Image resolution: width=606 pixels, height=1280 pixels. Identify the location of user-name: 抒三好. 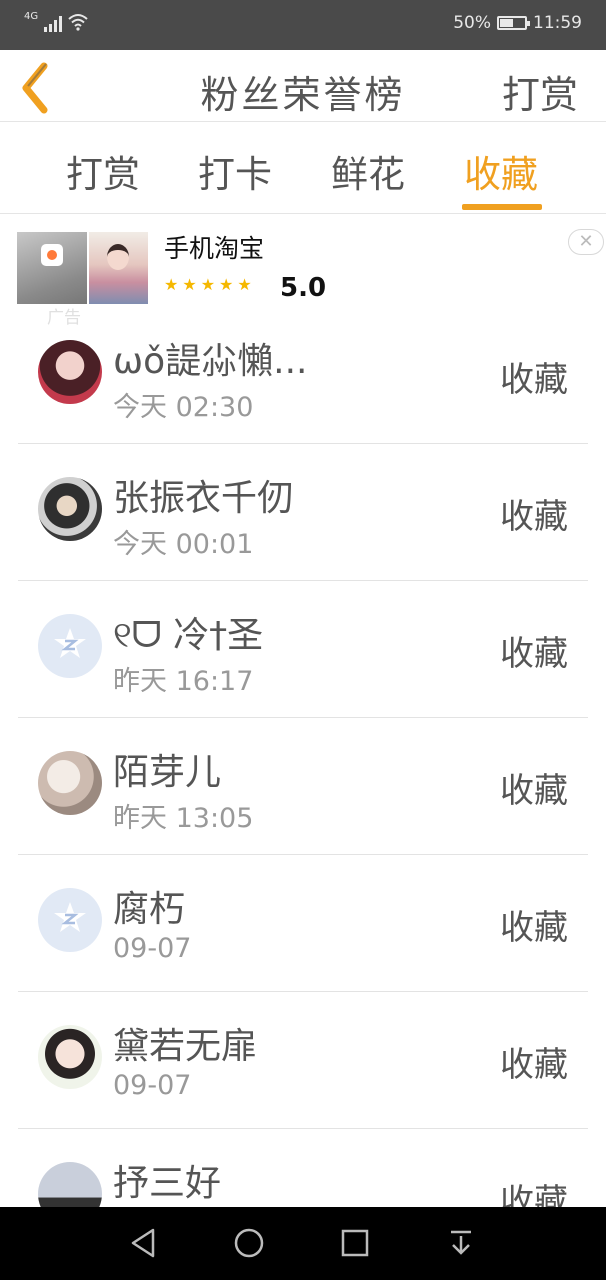
(167, 1183).